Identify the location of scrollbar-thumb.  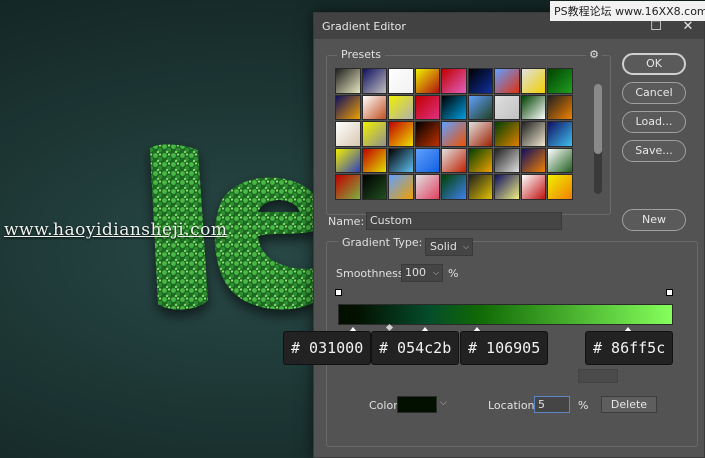
(598, 119).